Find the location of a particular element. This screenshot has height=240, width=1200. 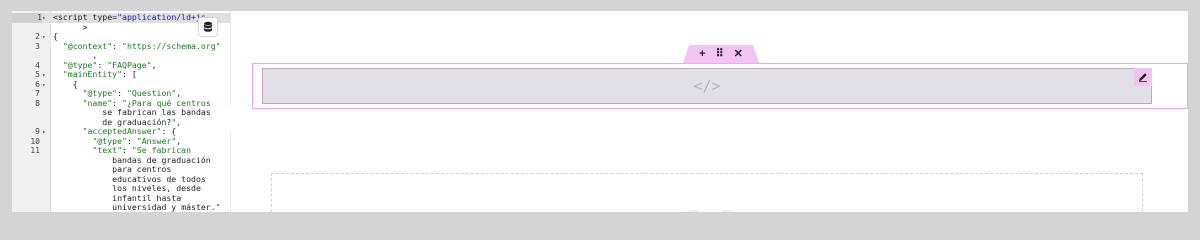

edit-button is located at coordinates (1143, 77).